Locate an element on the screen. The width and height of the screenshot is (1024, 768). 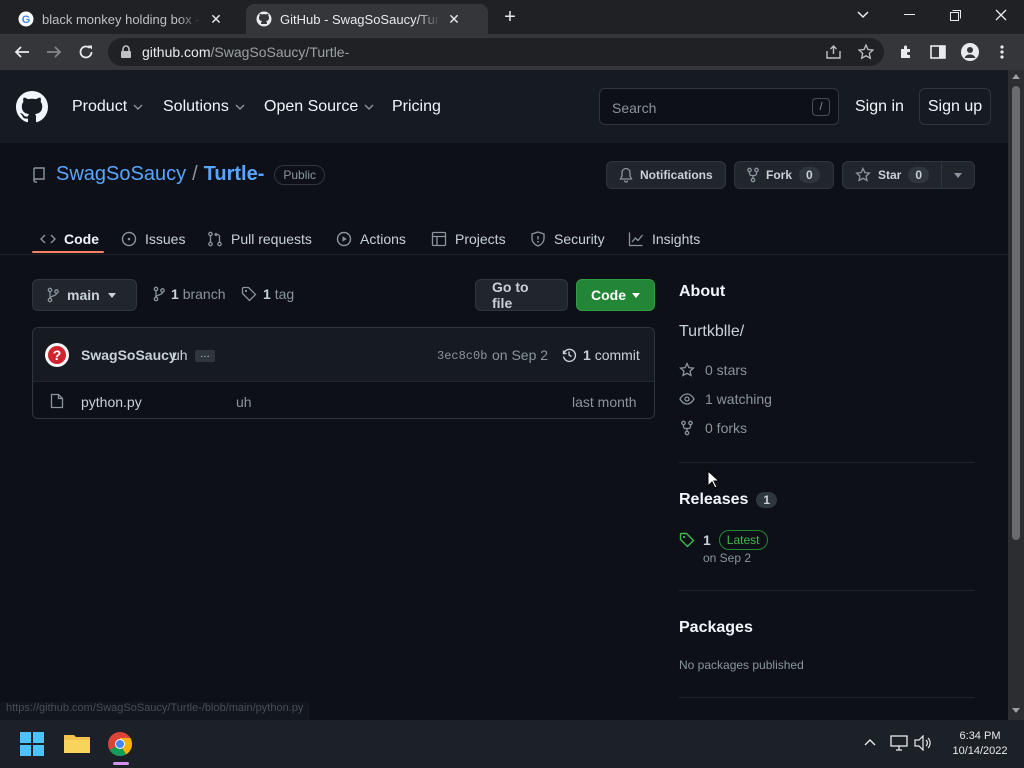
commit-count: 1 is located at coordinates (587, 355).